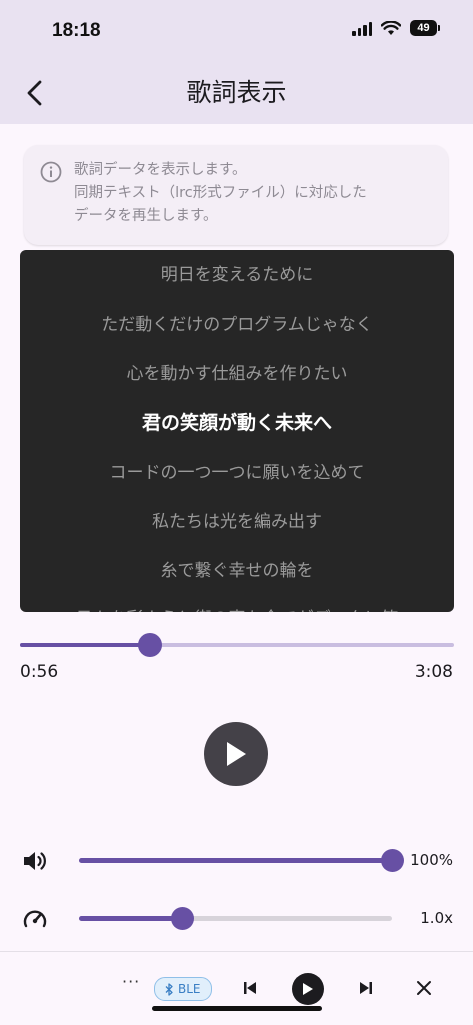 The width and height of the screenshot is (473, 1025). I want to click on wifi-icon, so click(391, 27).